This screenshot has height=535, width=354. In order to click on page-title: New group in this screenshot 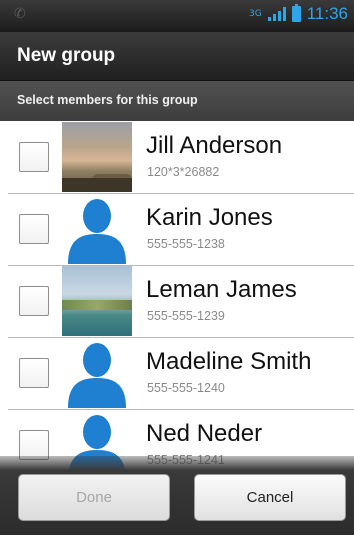, I will do `click(66, 55)`.